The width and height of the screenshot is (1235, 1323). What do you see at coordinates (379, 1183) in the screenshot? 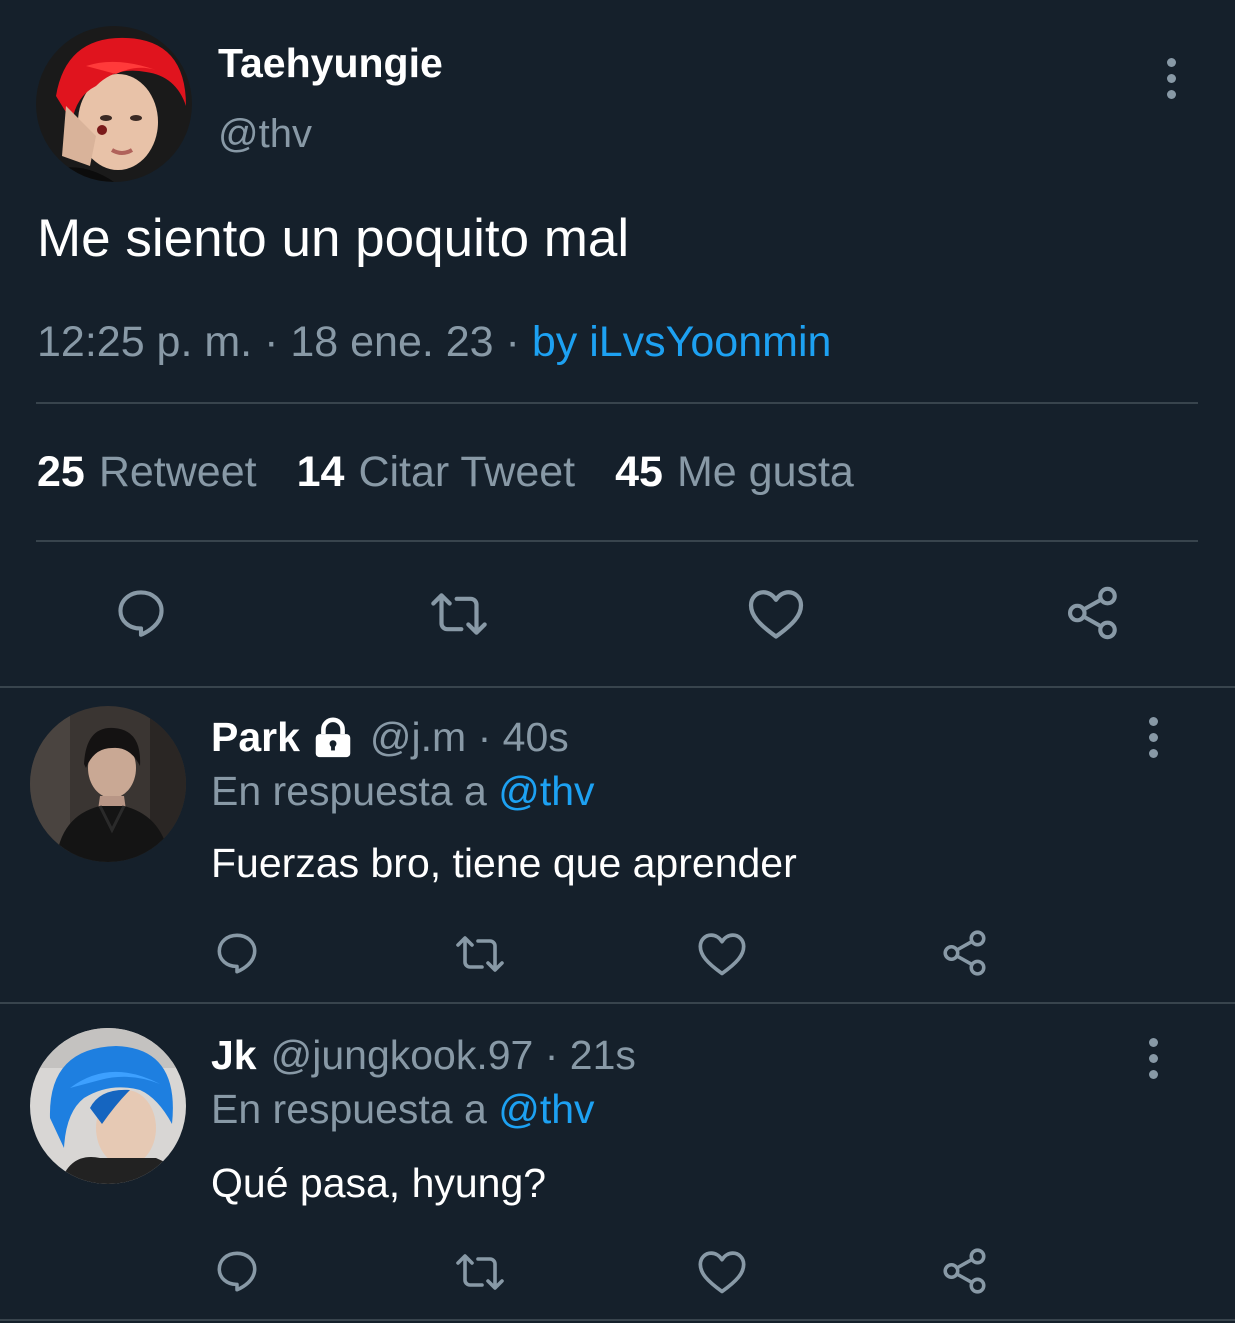
I see `reply-text: Qué pasa, hyung?` at bounding box center [379, 1183].